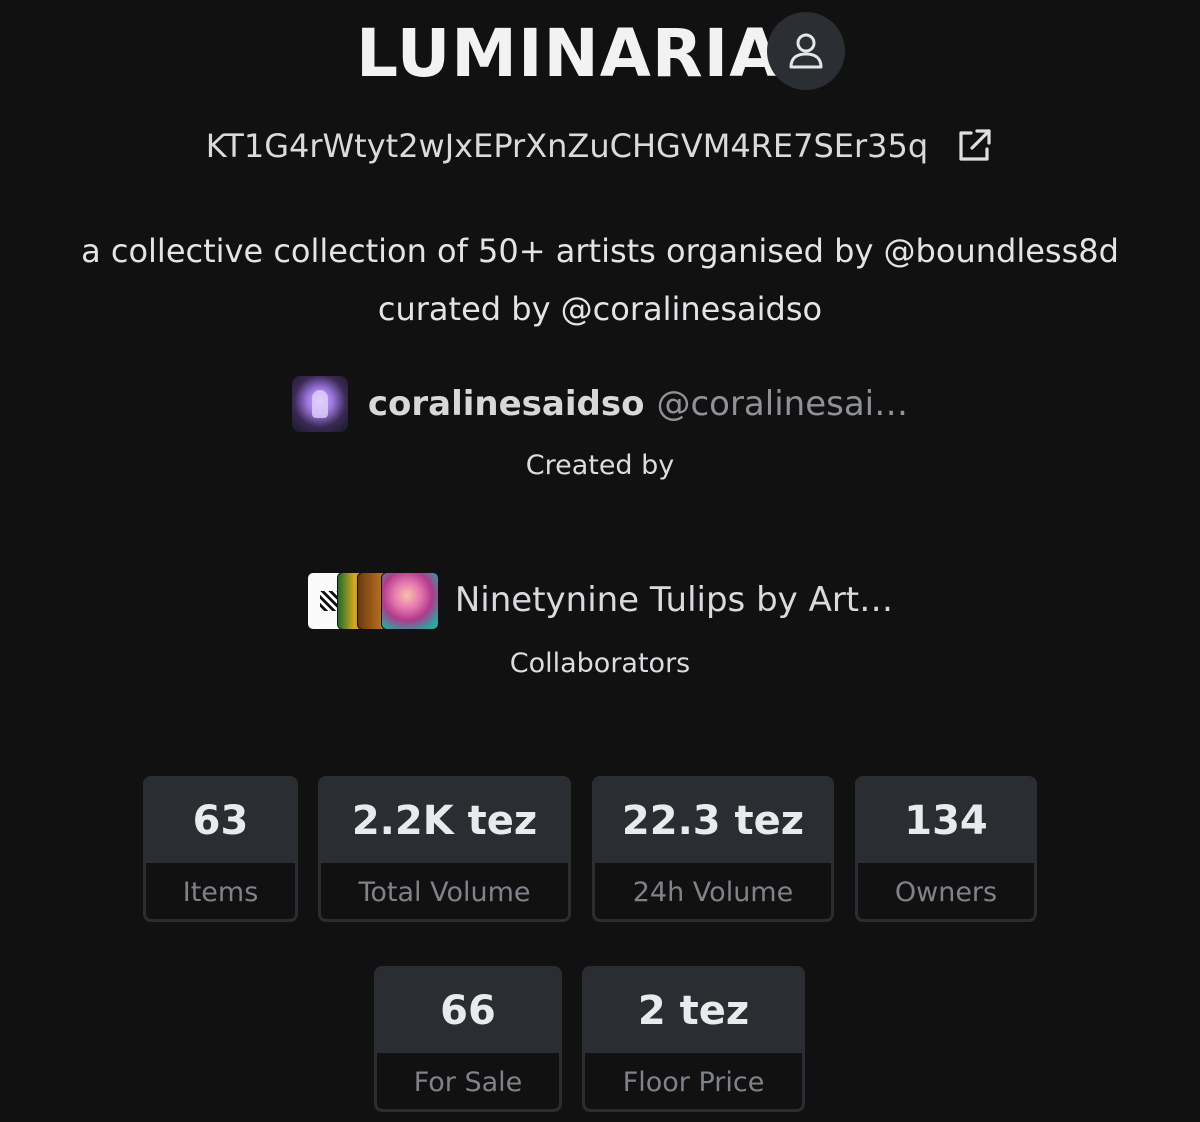  I want to click on collaborators-label: Collaborators, so click(600, 663).